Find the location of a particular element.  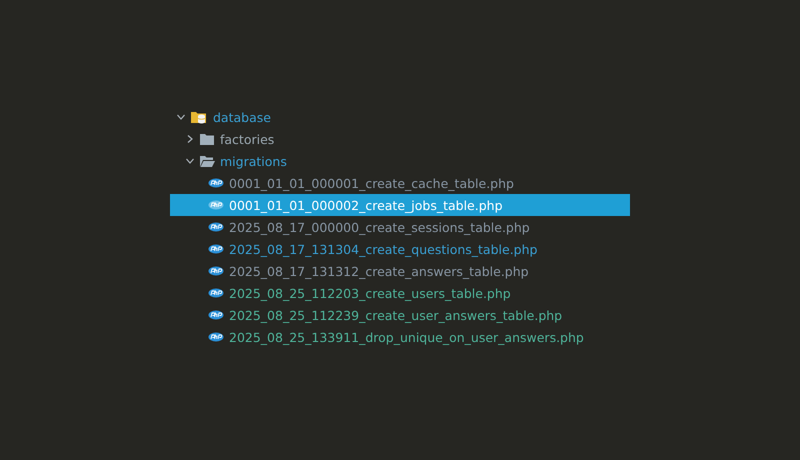

file-name: 2025_08_17_131312_create_answers_table.php is located at coordinates (379, 271).